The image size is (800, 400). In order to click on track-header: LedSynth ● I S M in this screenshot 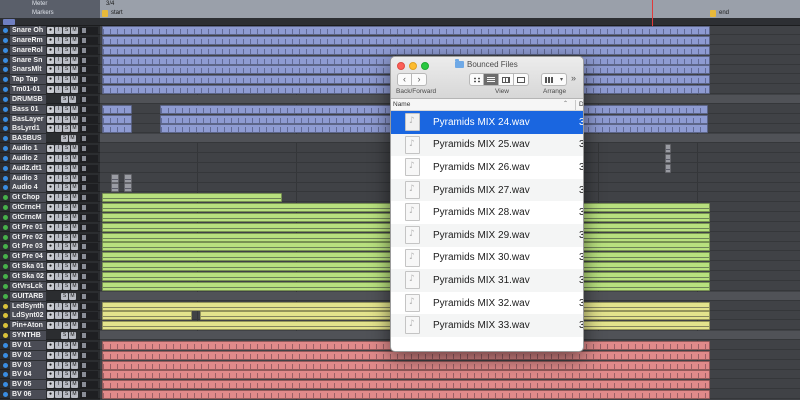, I will do `click(50, 306)`.